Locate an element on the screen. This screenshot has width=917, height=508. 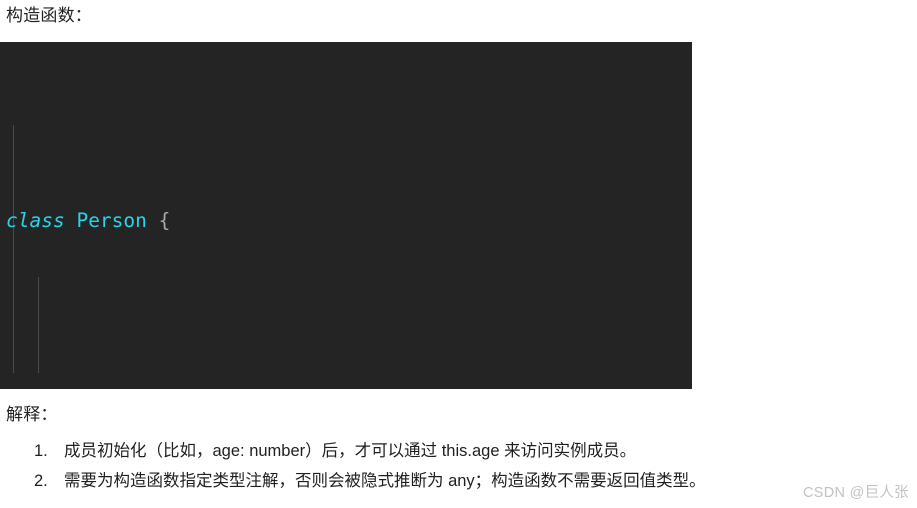
code-line-1: class Person { is located at coordinates (346, 221).